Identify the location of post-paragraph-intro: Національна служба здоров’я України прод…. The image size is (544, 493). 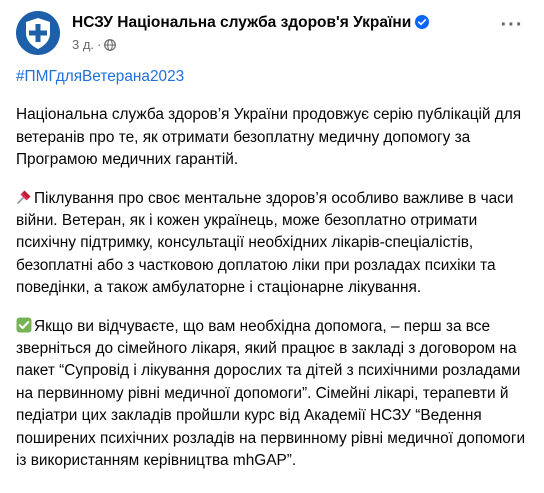
(269, 137).